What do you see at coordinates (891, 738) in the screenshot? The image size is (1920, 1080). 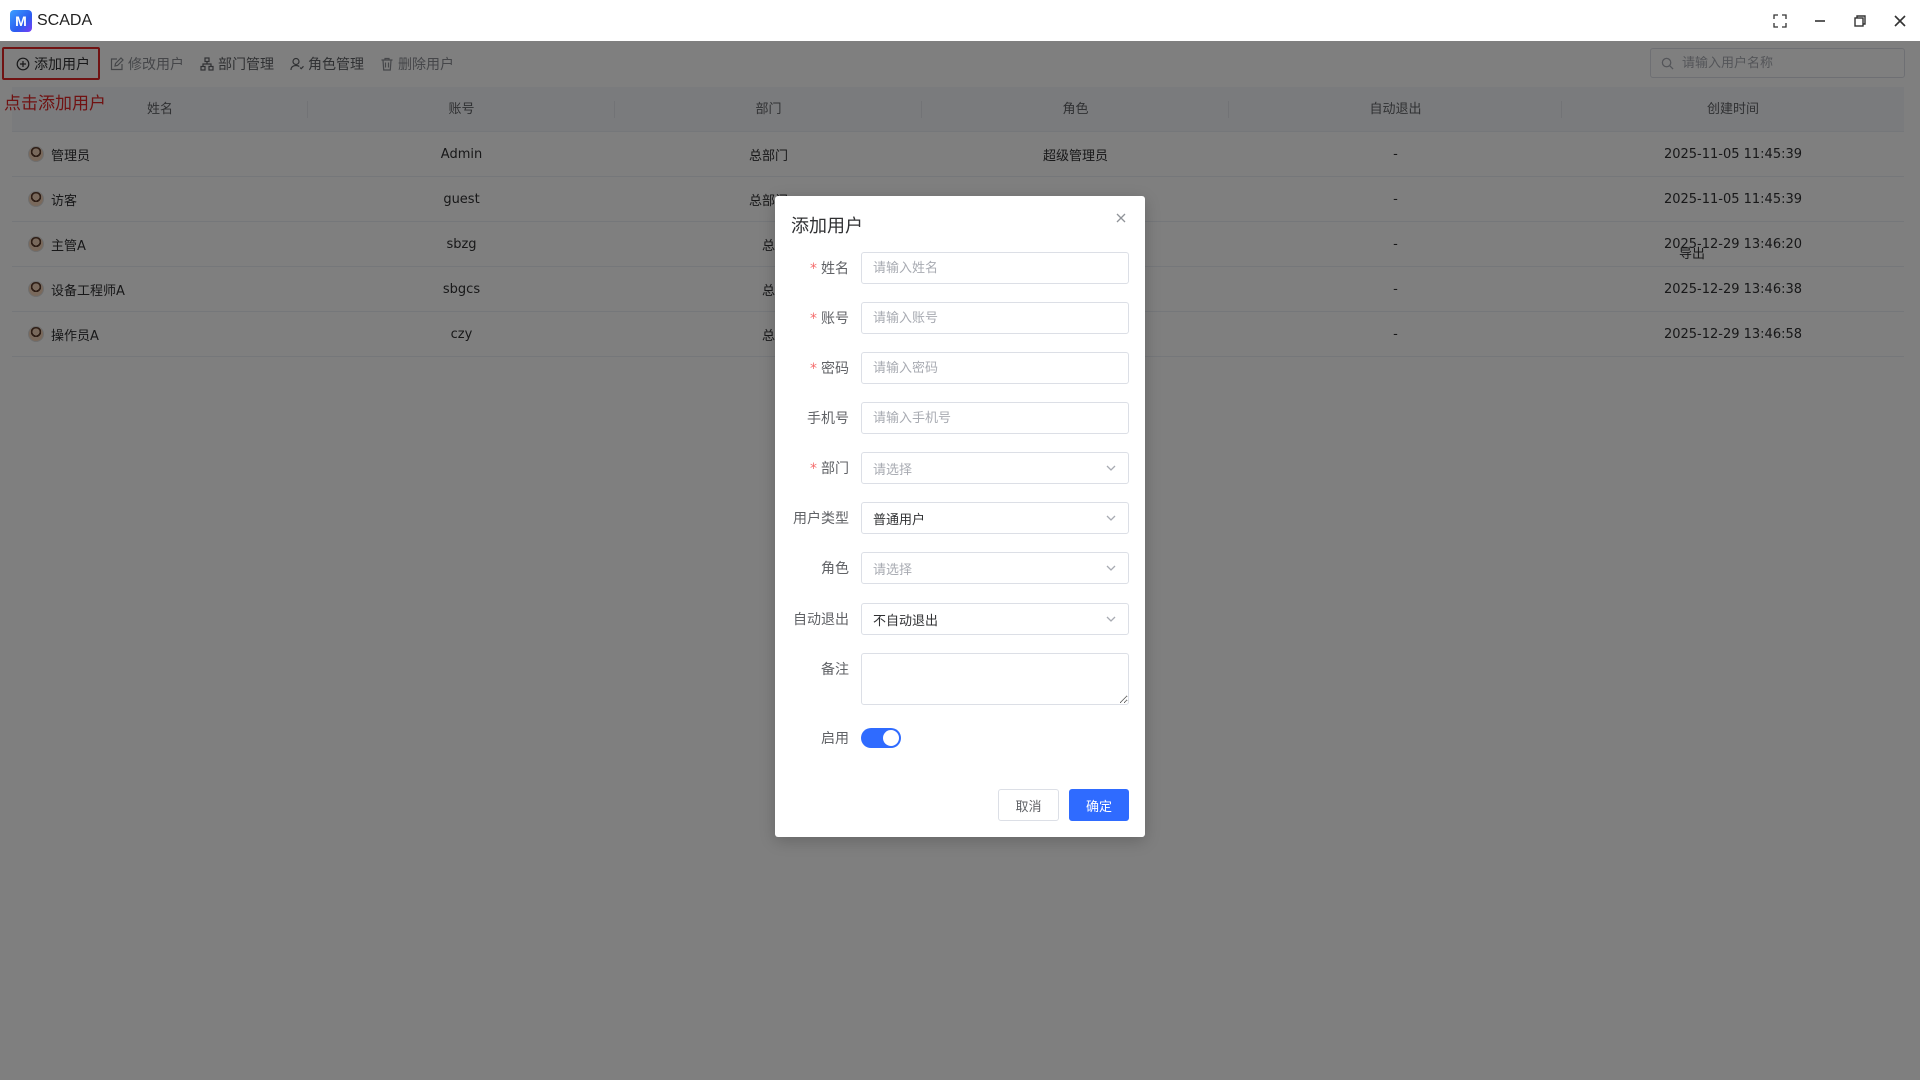 I see `toggle-knob` at bounding box center [891, 738].